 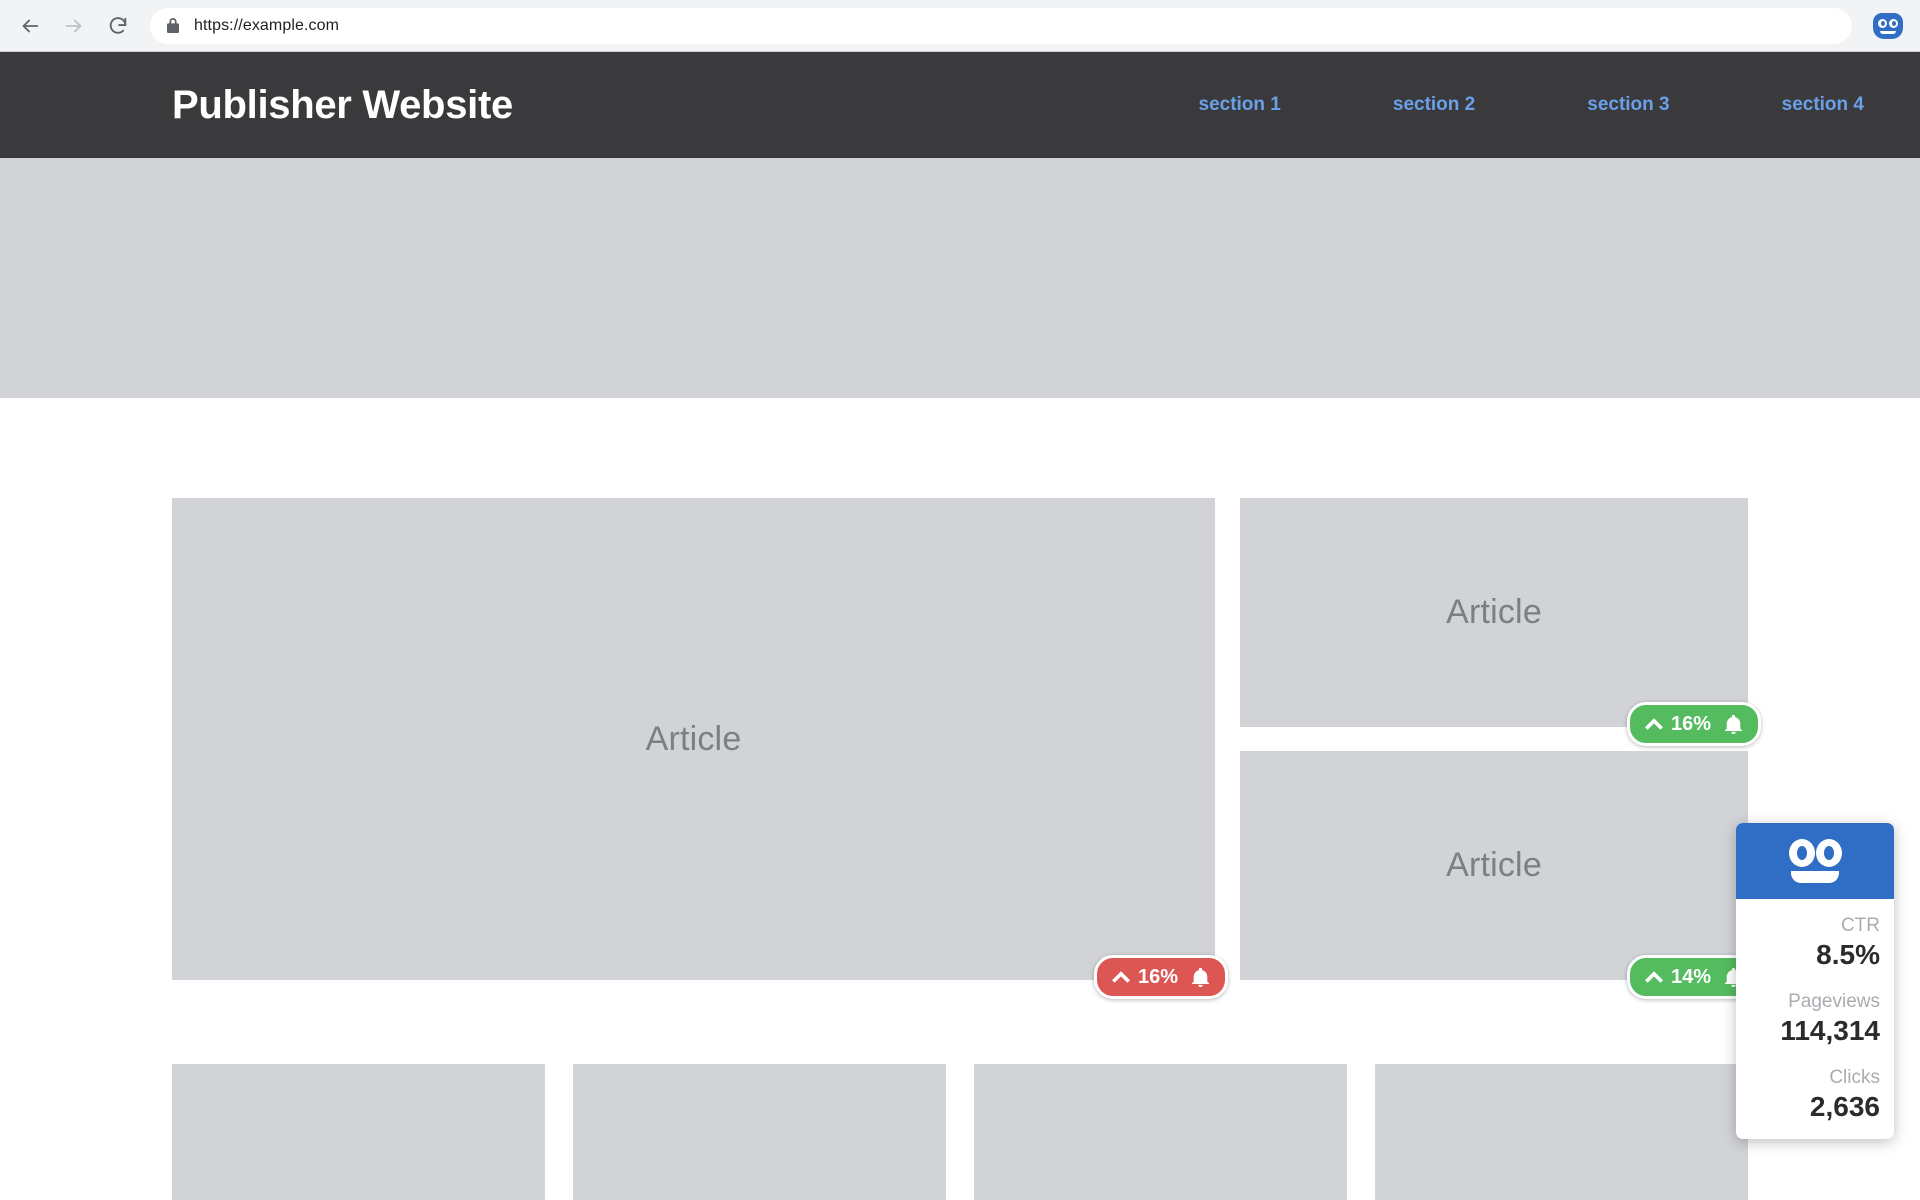 What do you see at coordinates (1830, 1030) in the screenshot?
I see `stat-value: 114,314` at bounding box center [1830, 1030].